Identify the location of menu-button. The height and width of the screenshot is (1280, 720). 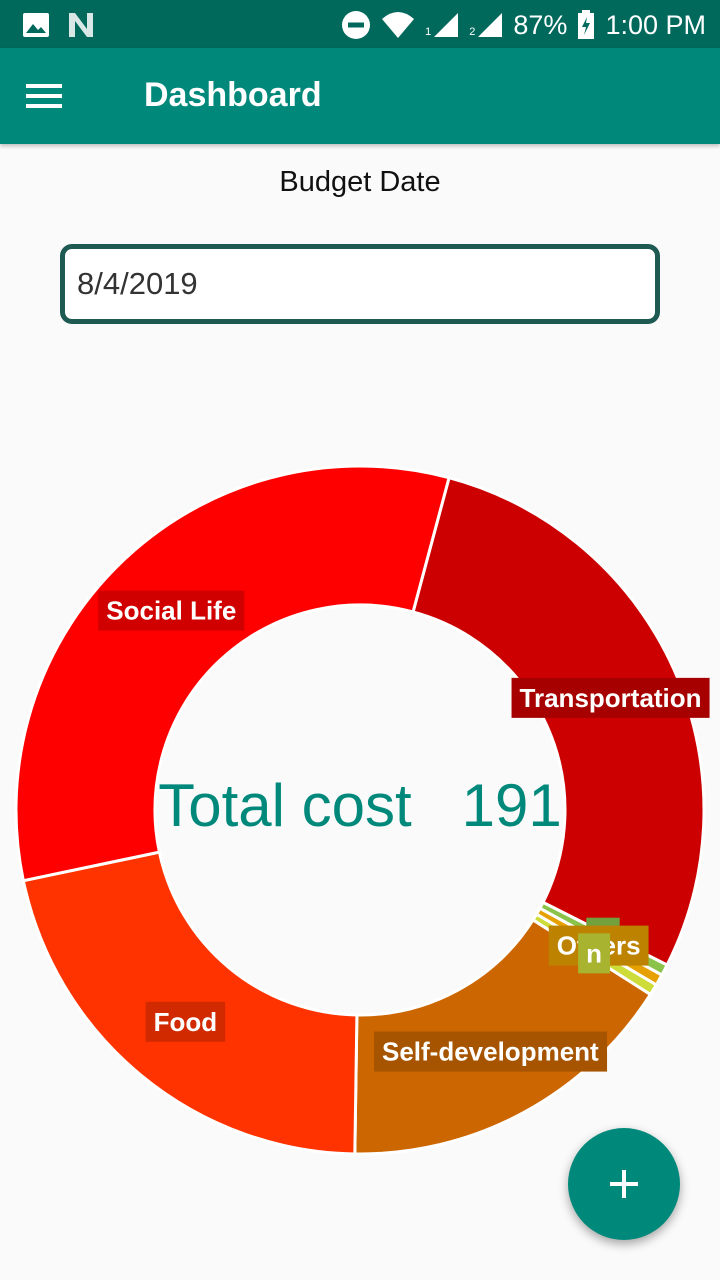
(44, 96).